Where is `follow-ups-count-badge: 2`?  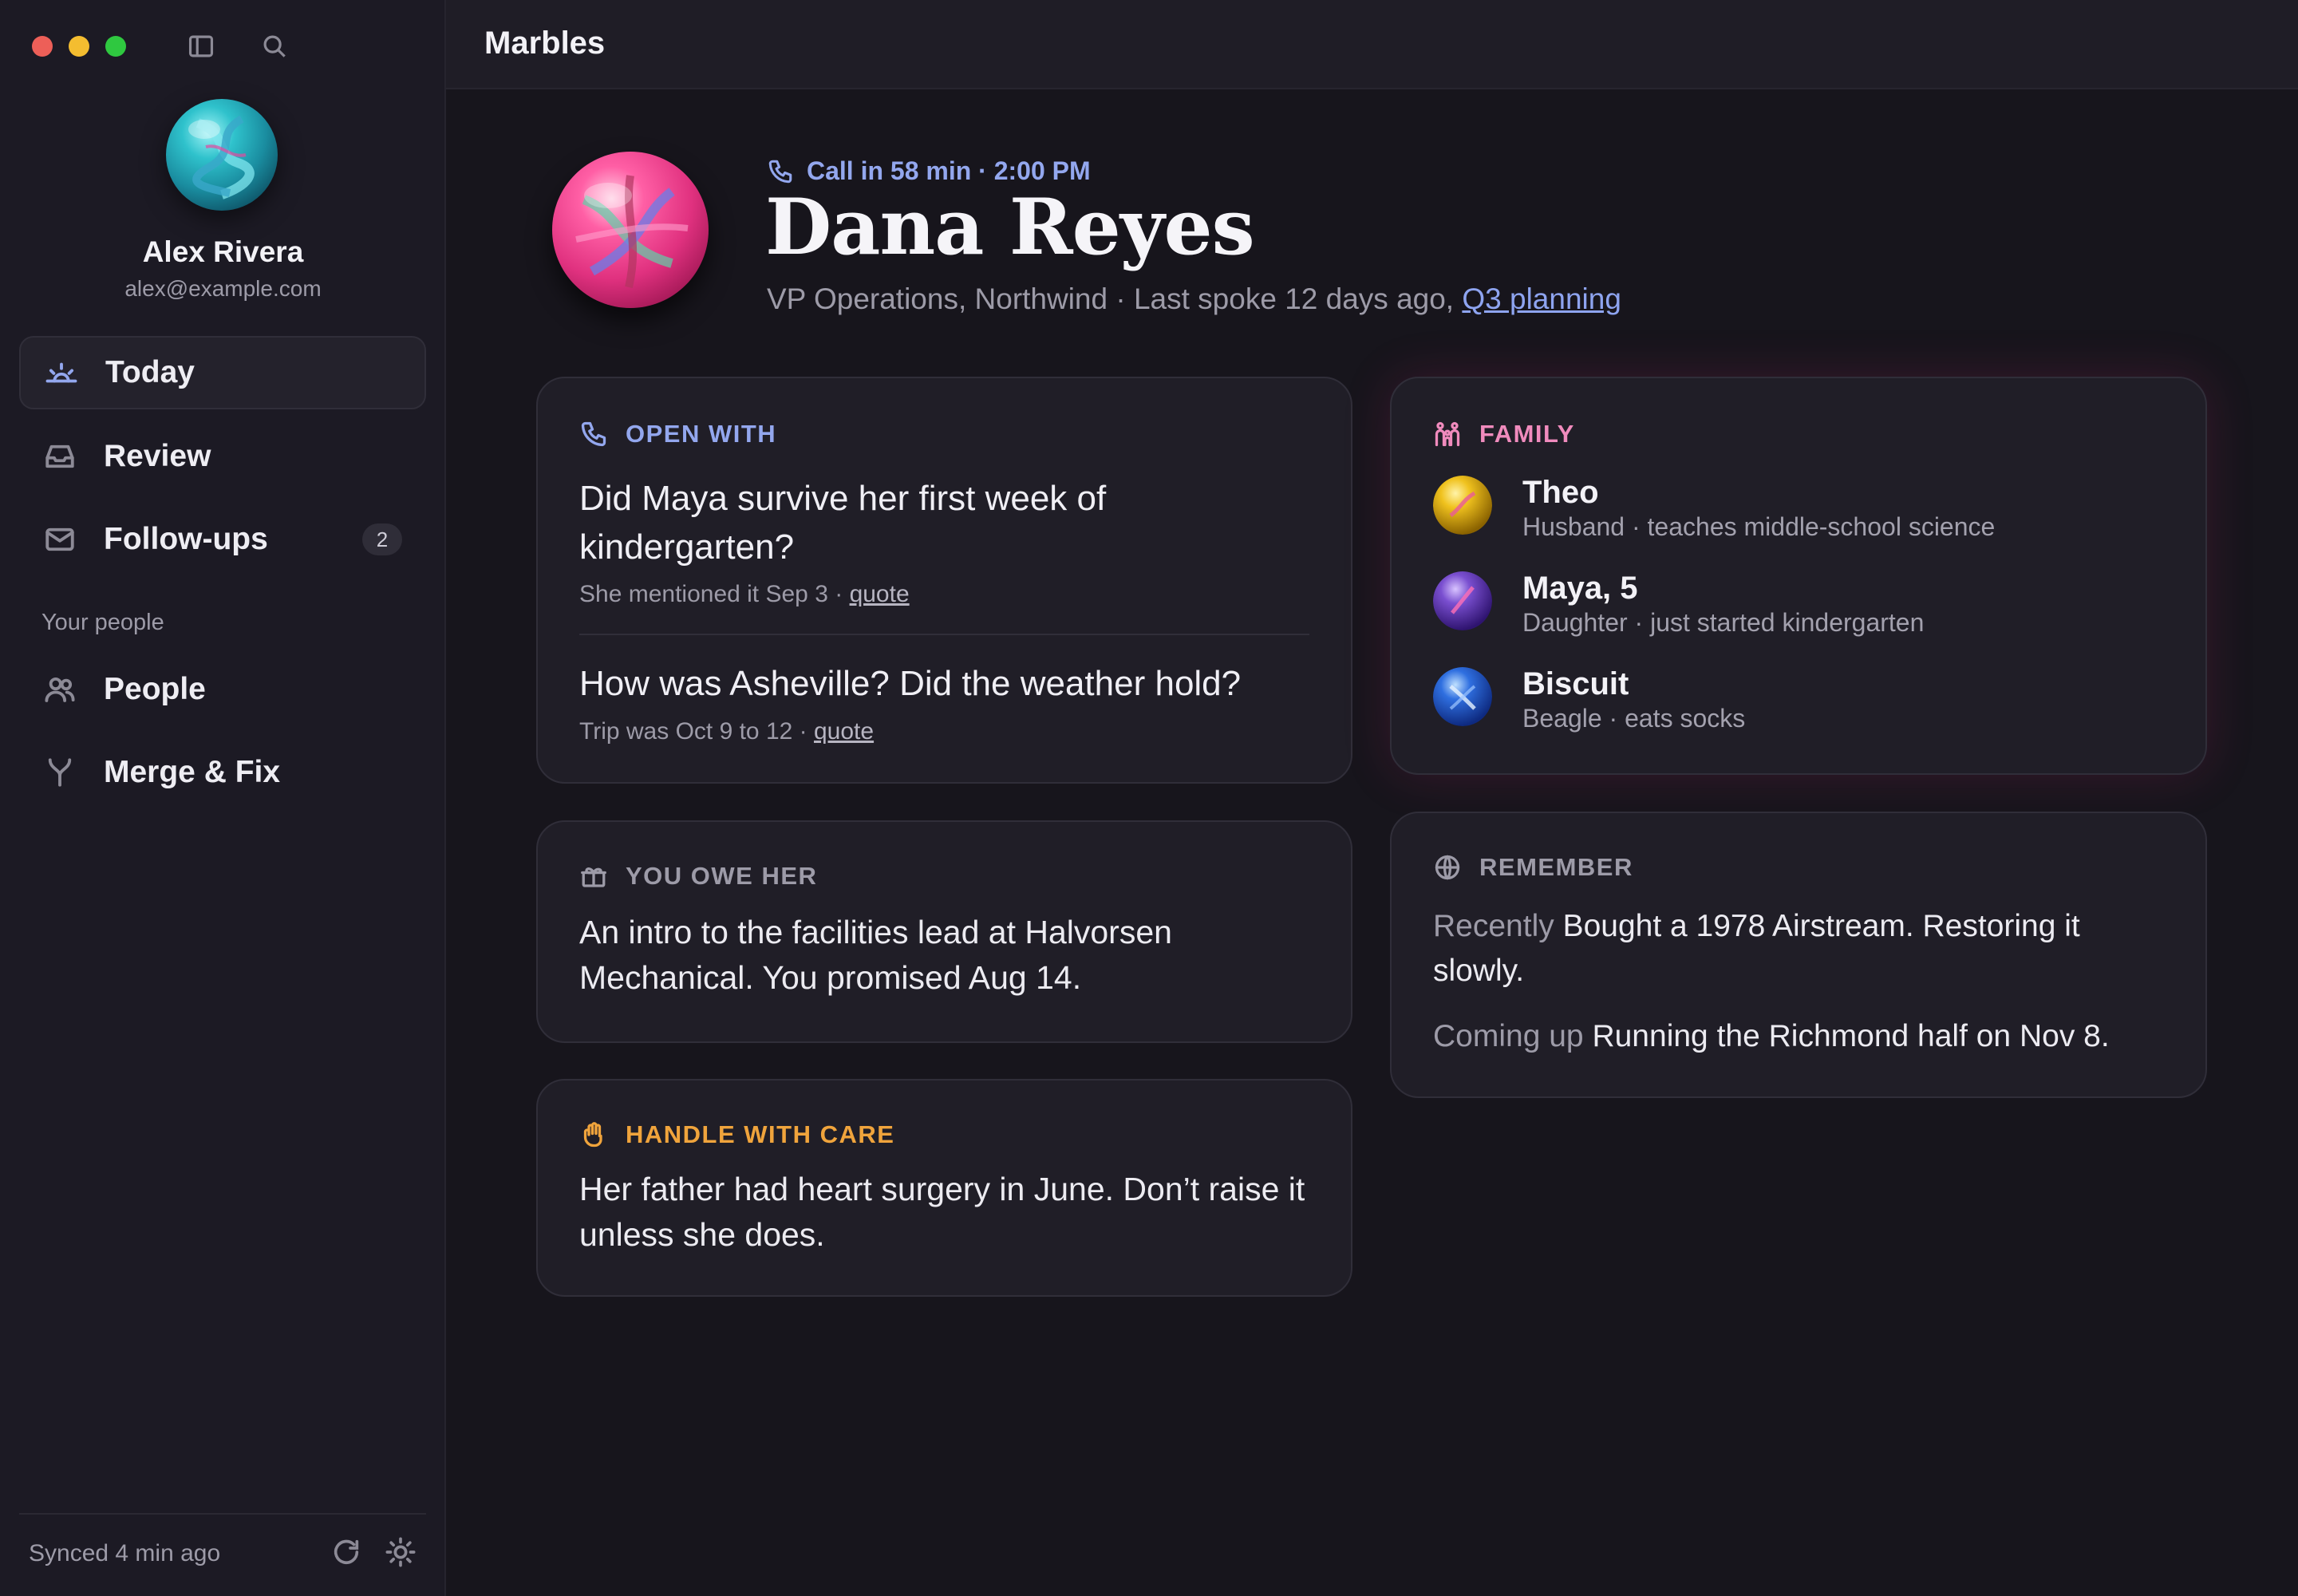 follow-ups-count-badge: 2 is located at coordinates (382, 539).